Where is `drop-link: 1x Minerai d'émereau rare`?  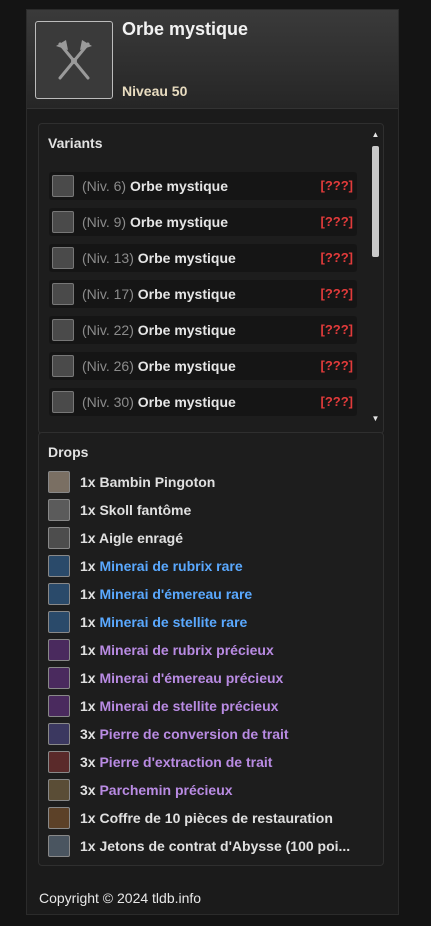
drop-link: 1x Minerai d'émereau rare is located at coordinates (166, 594).